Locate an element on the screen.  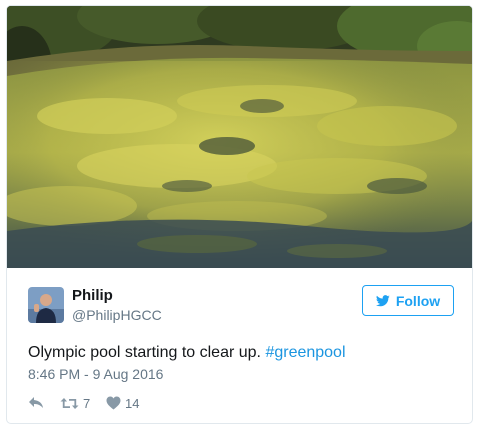
follow-button: Follow is located at coordinates (408, 300).